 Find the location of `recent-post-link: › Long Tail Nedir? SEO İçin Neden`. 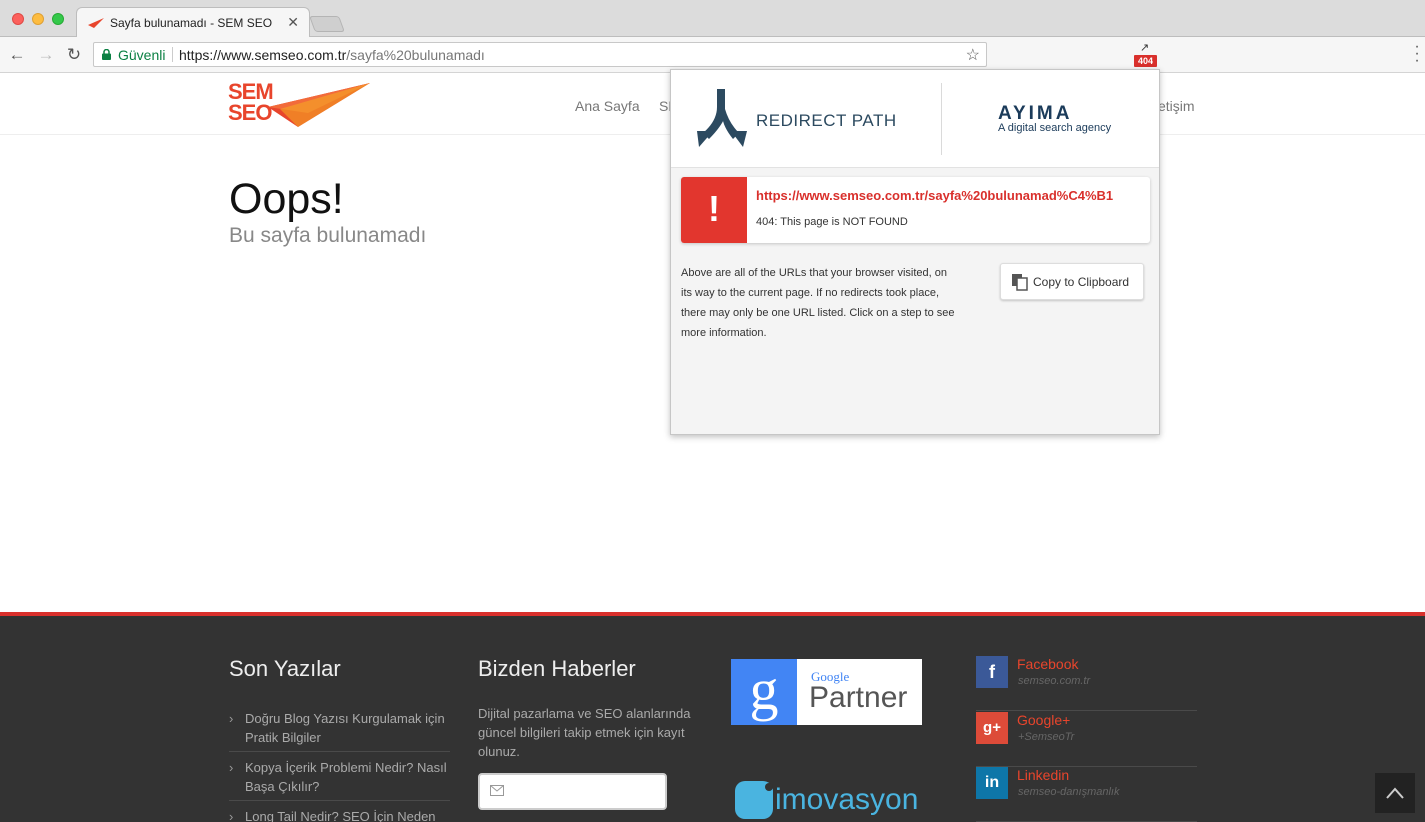

recent-post-link: › Long Tail Nedir? SEO İçin Neden is located at coordinates (339, 814).